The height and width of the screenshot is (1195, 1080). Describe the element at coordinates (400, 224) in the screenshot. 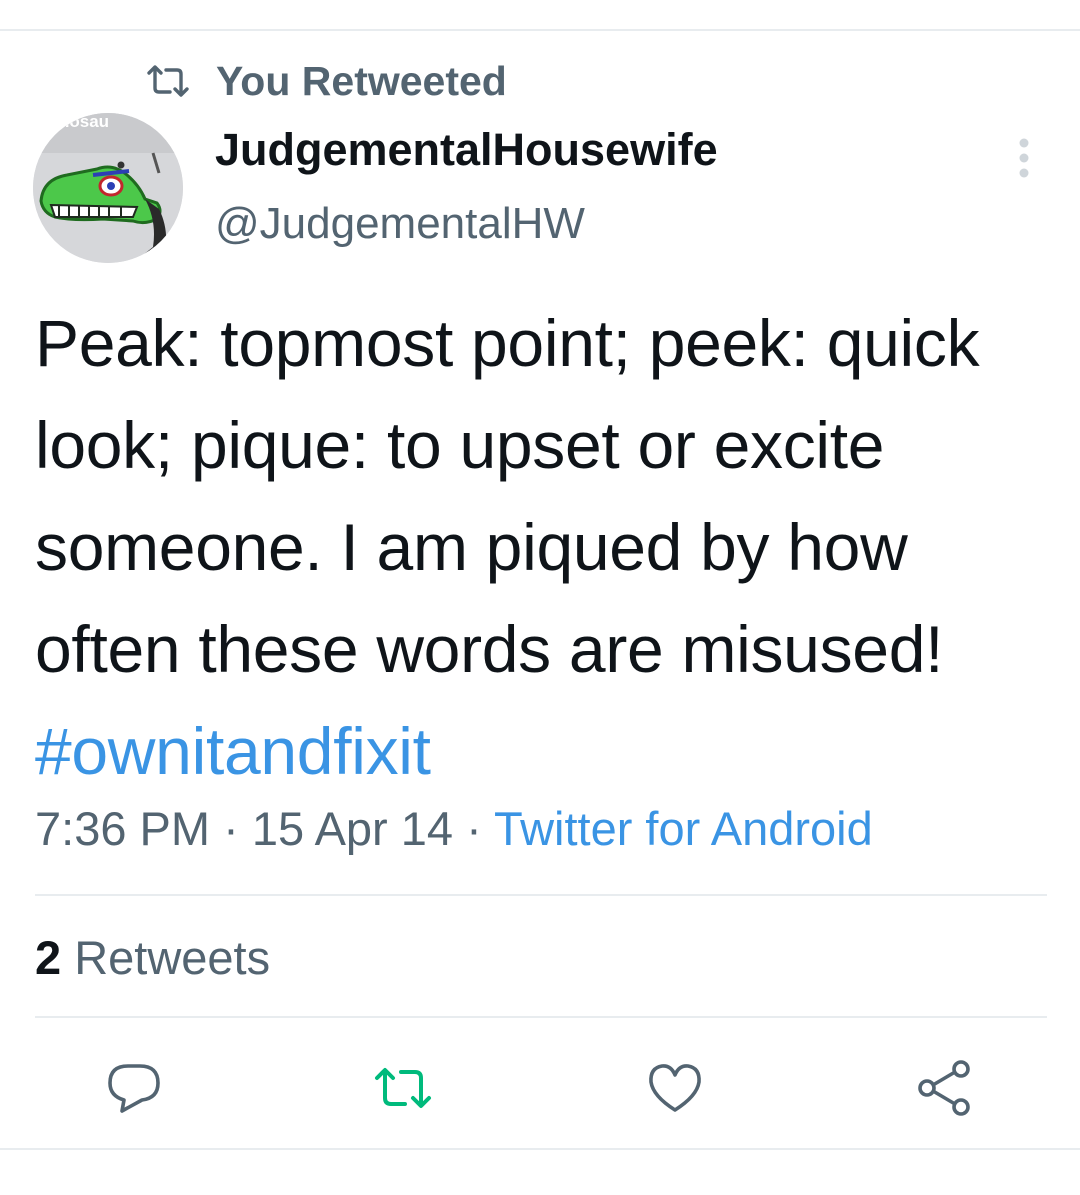

I see `author-handle: @JudgementalHW` at that location.